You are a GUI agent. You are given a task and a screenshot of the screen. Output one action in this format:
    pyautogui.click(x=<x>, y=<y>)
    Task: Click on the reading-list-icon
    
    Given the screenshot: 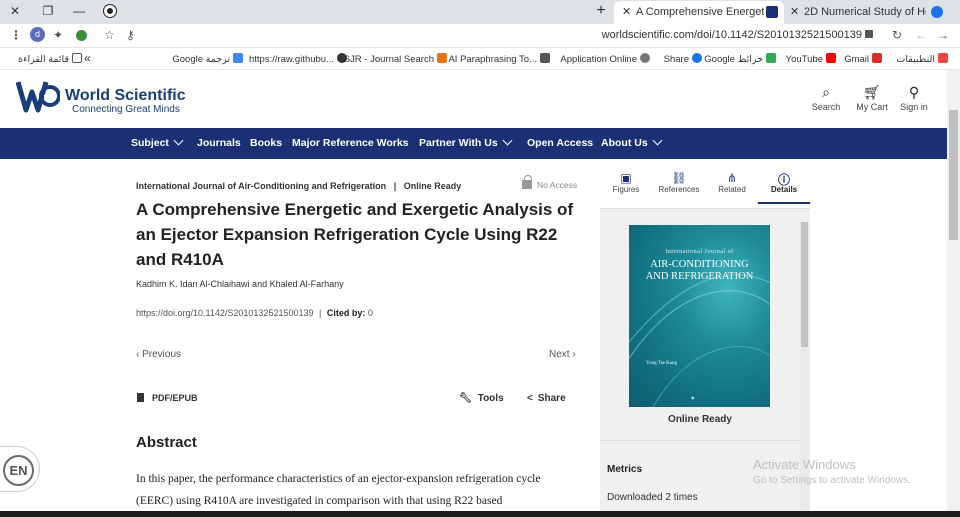 What is the action you would take?
    pyautogui.click(x=77, y=58)
    